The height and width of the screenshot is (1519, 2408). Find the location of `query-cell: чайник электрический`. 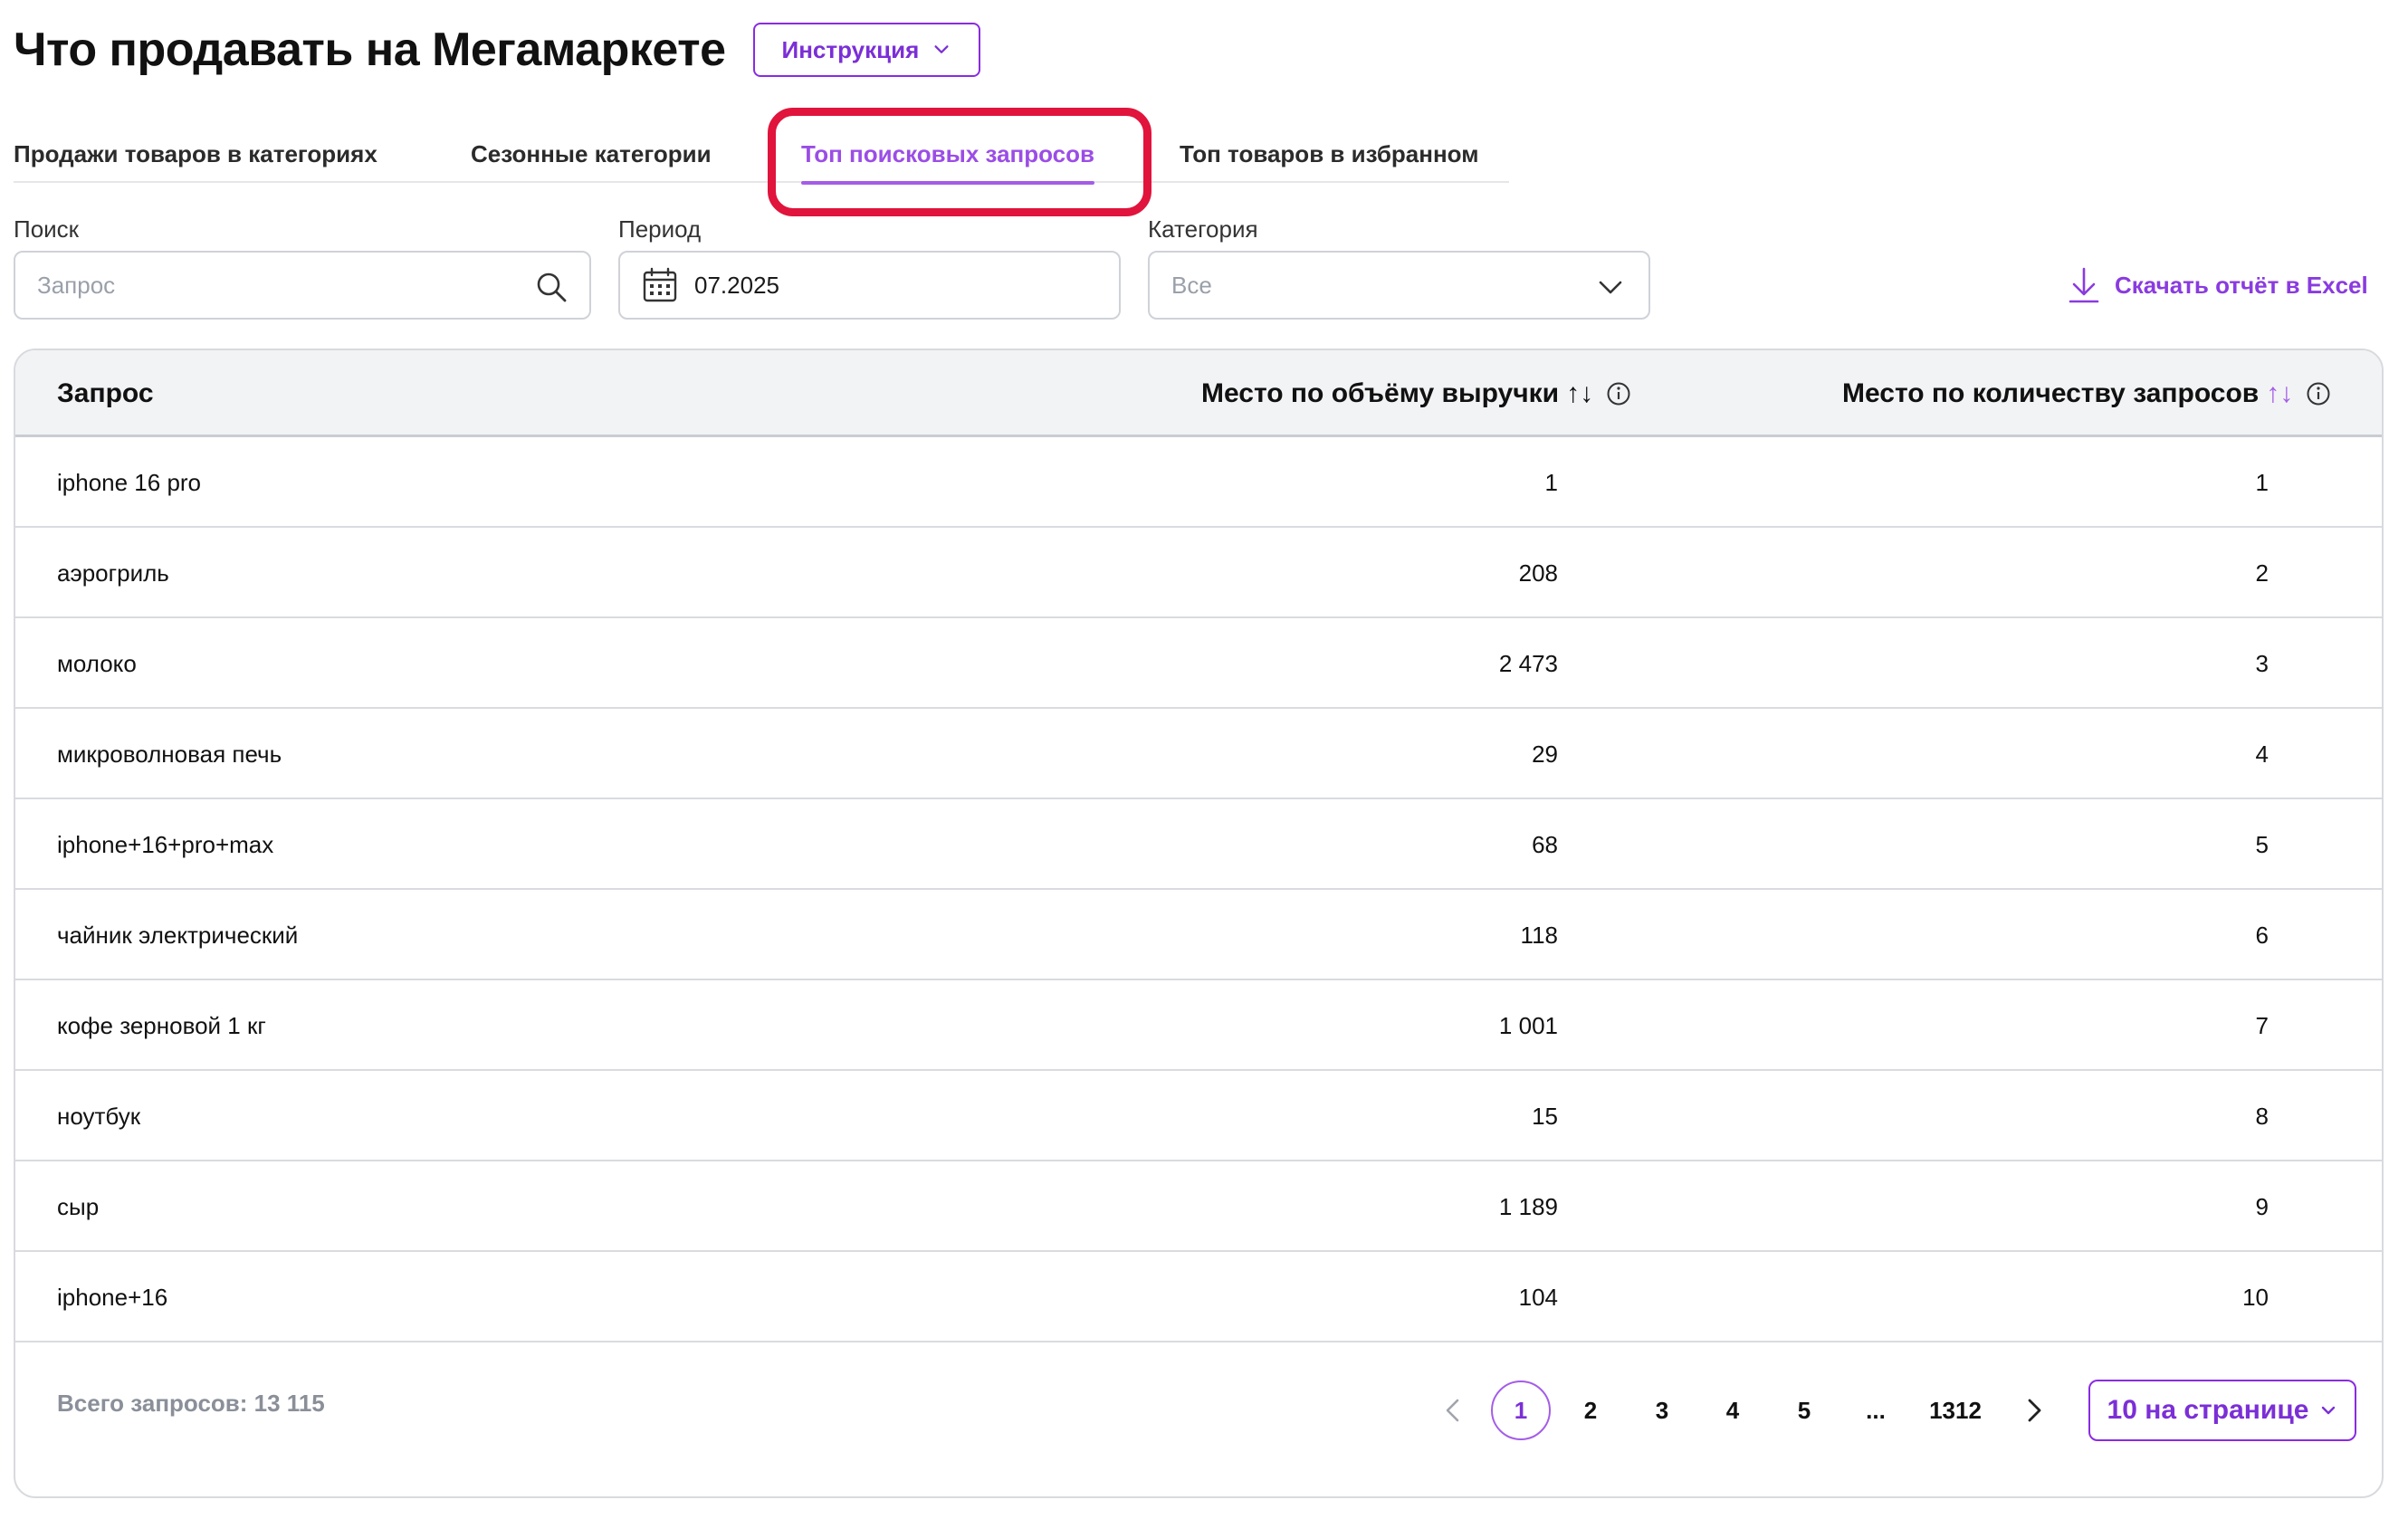

query-cell: чайник электрический is located at coordinates (178, 935).